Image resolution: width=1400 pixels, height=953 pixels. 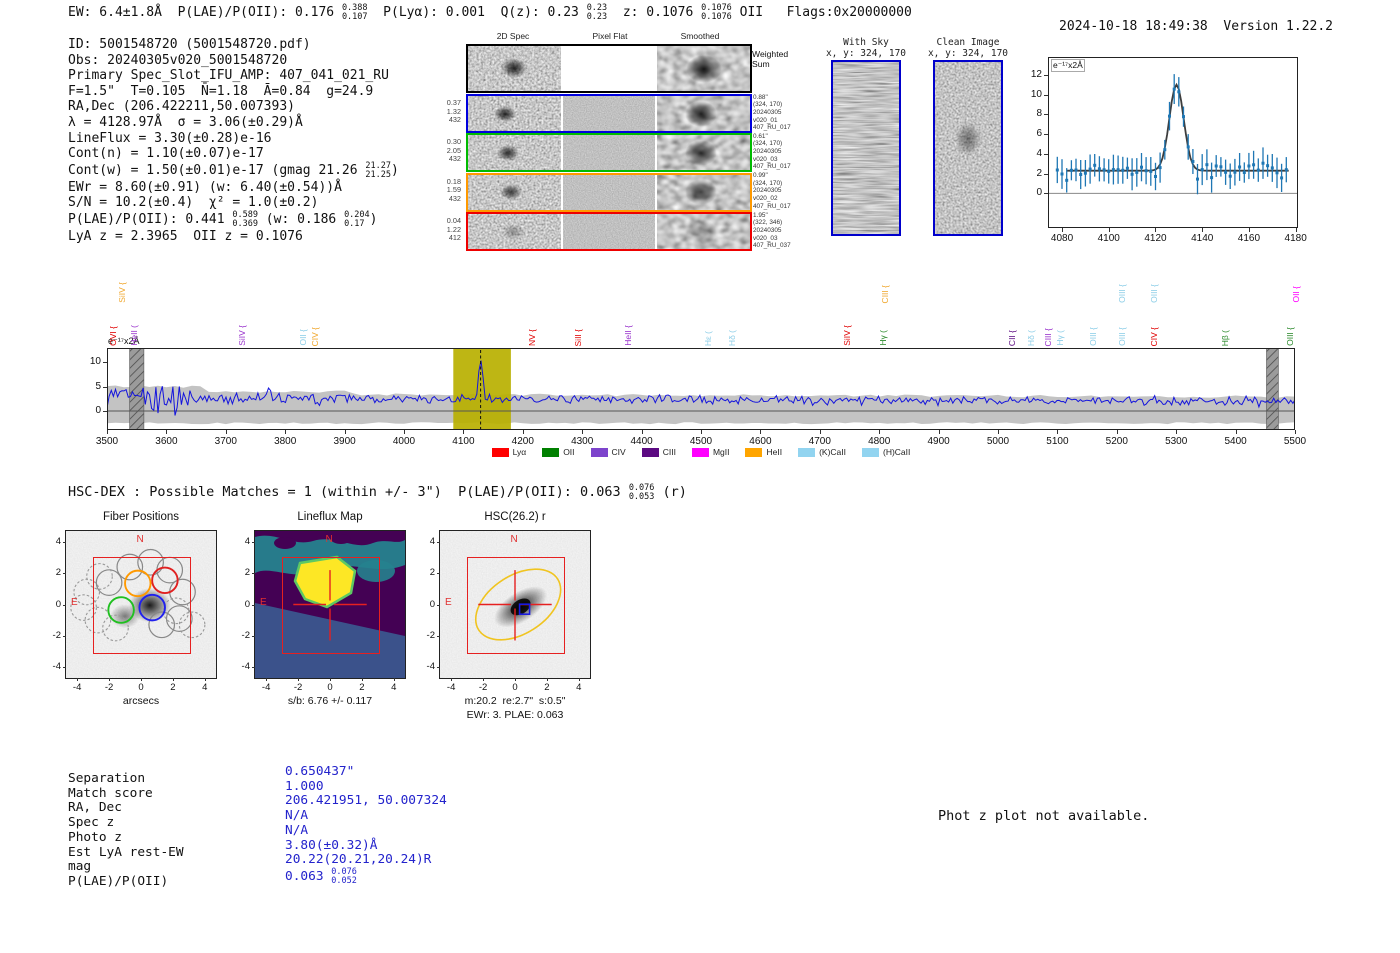 What do you see at coordinates (217, 170) in the screenshot?
I see `text-segment: Cont(w) = 1.50(±0.01)e-17 (gmag 21.26` at bounding box center [217, 170].